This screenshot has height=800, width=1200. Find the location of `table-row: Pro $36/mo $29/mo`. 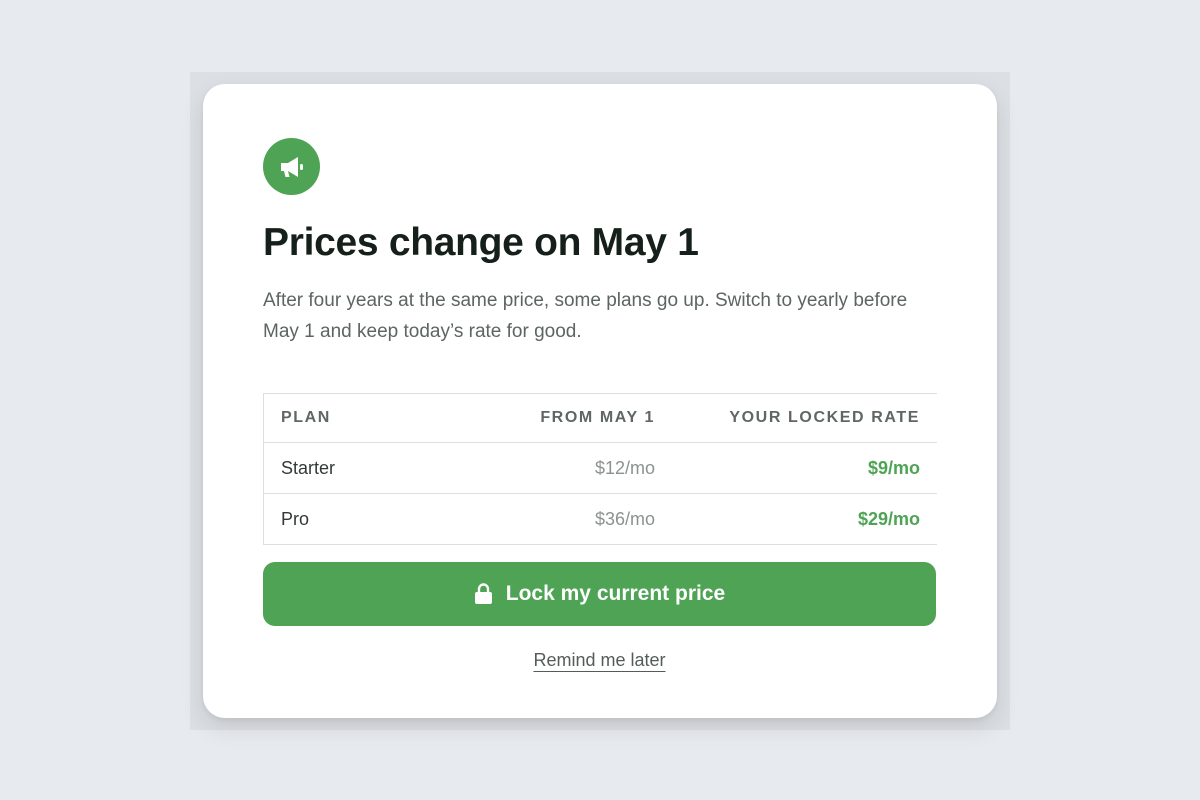

table-row: Pro $36/mo $29/mo is located at coordinates (600, 519).